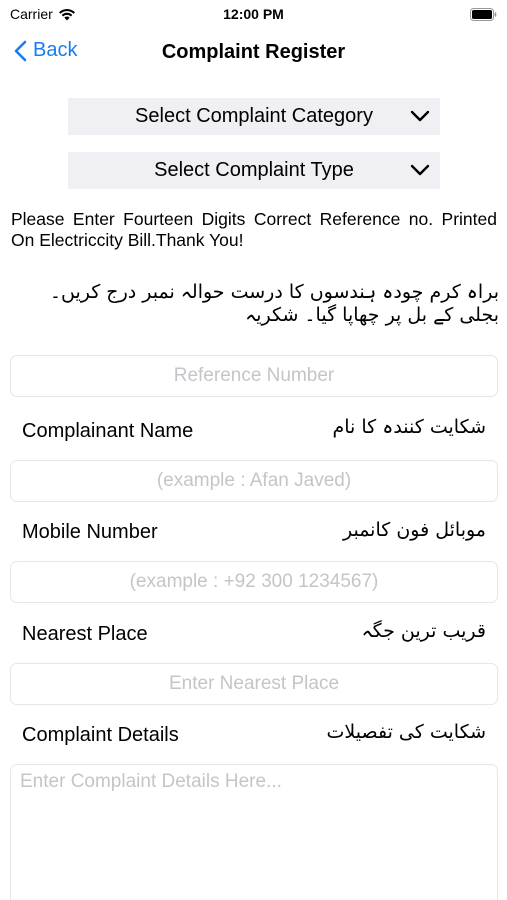 This screenshot has height=900, width=507. Describe the element at coordinates (100, 735) in the screenshot. I see `complaint-details-label: Complaint Details` at that location.